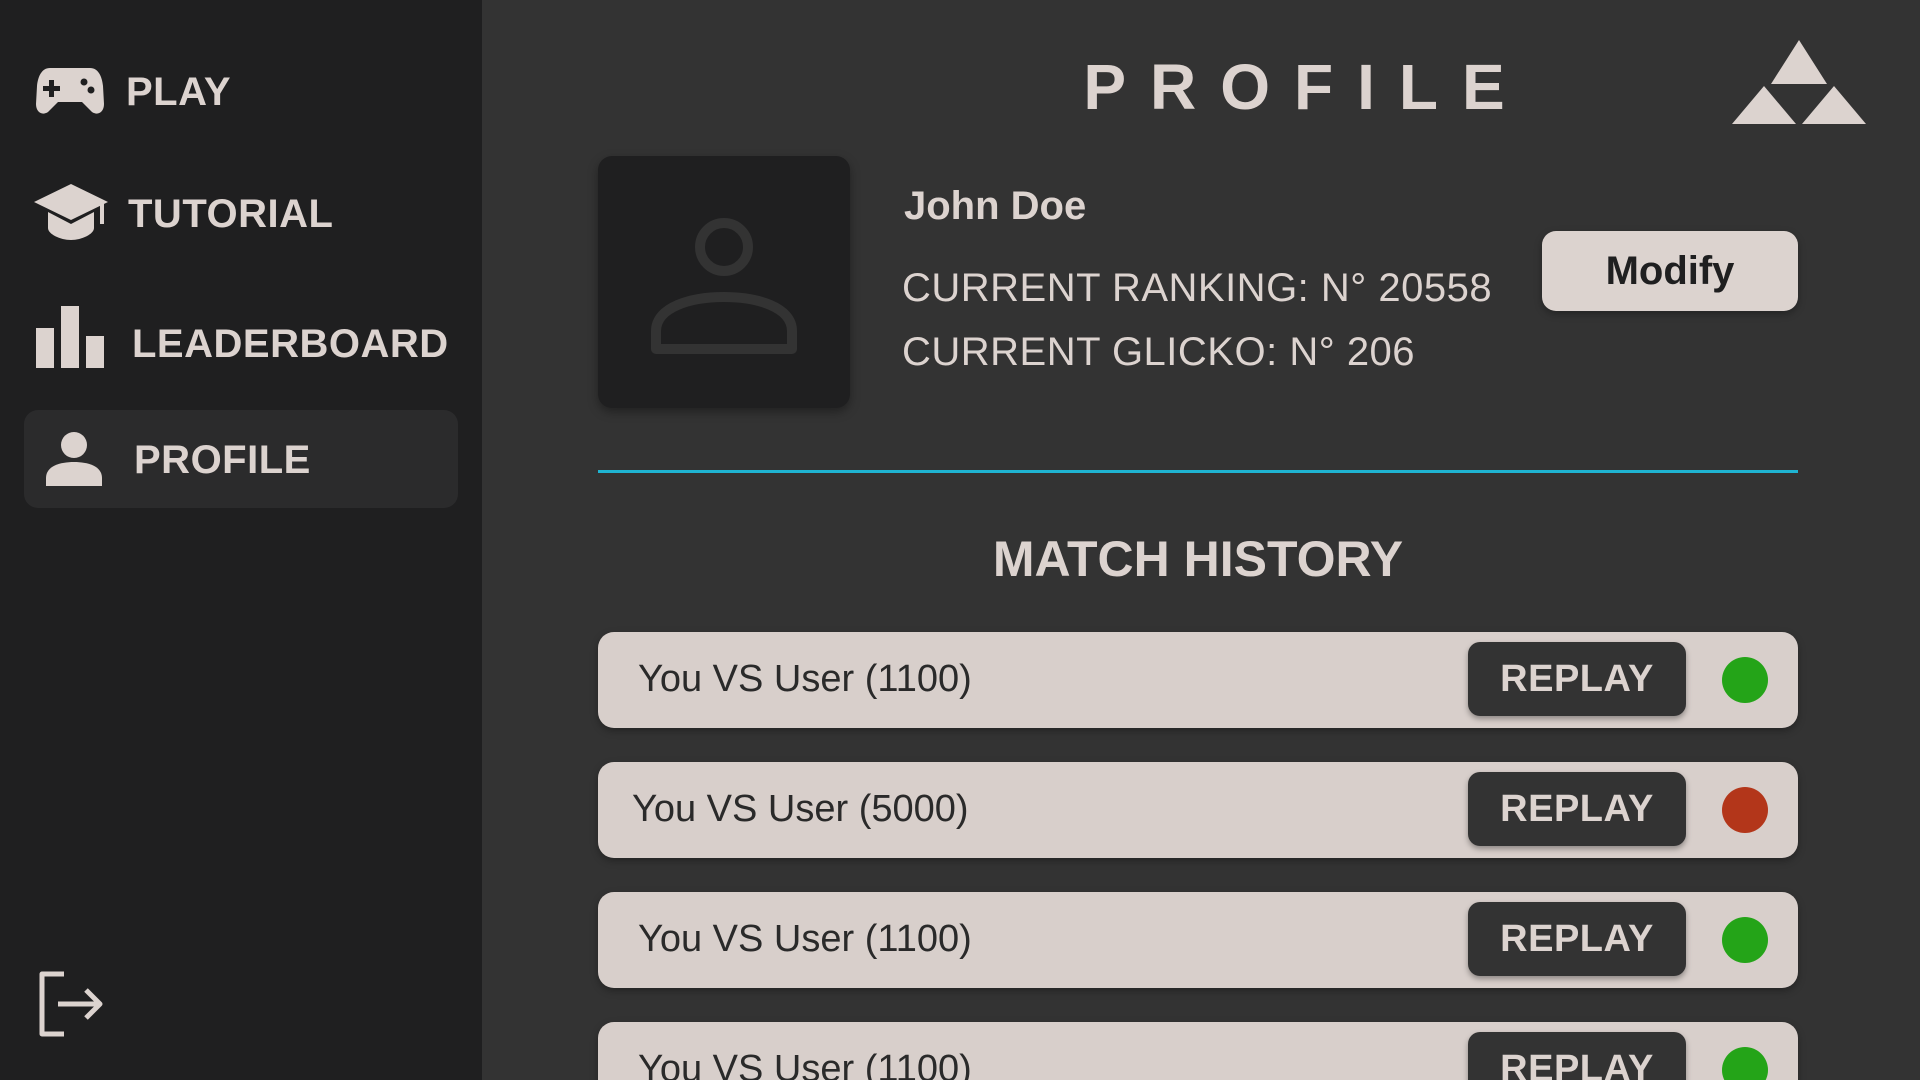 The width and height of the screenshot is (1920, 1080). What do you see at coordinates (74, 459) in the screenshot?
I see `user-icon` at bounding box center [74, 459].